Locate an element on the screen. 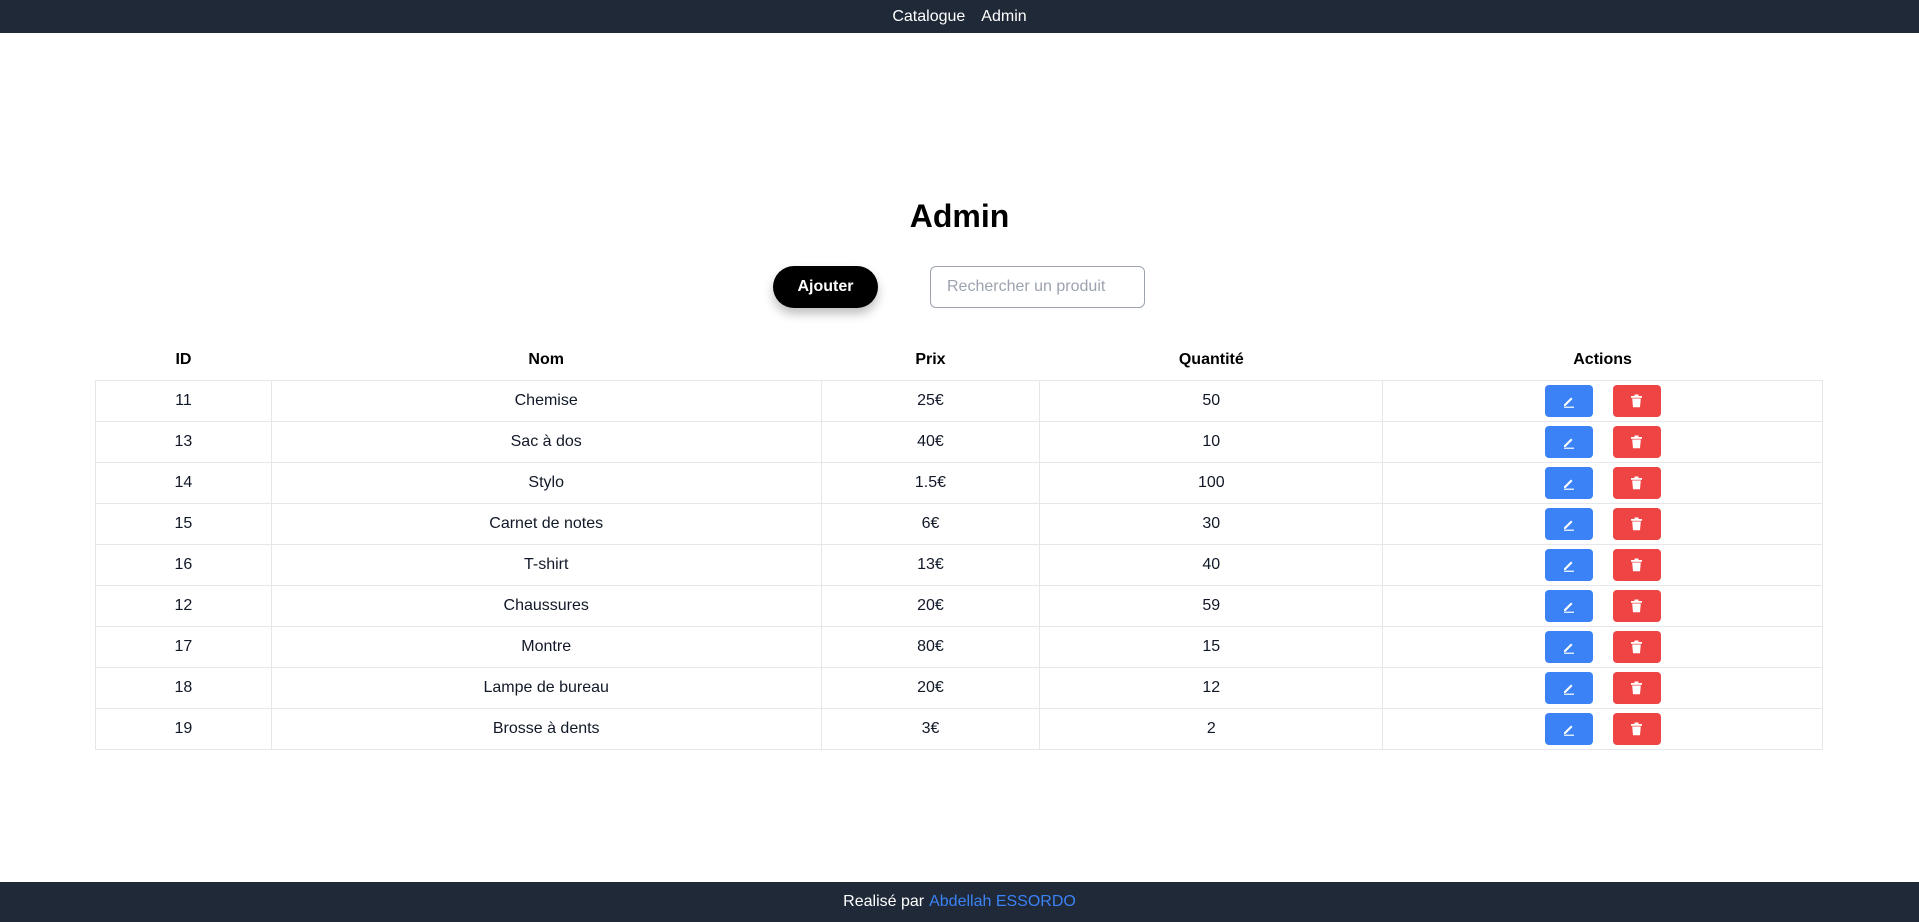 Image resolution: width=1919 pixels, height=922 pixels. cell-name: T-shirt is located at coordinates (546, 565).